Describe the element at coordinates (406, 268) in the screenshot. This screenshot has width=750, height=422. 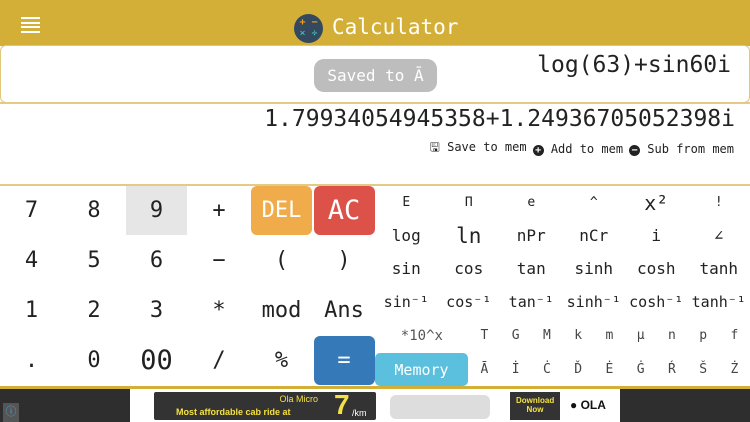
I see `sci-key-2-0: sin` at that location.